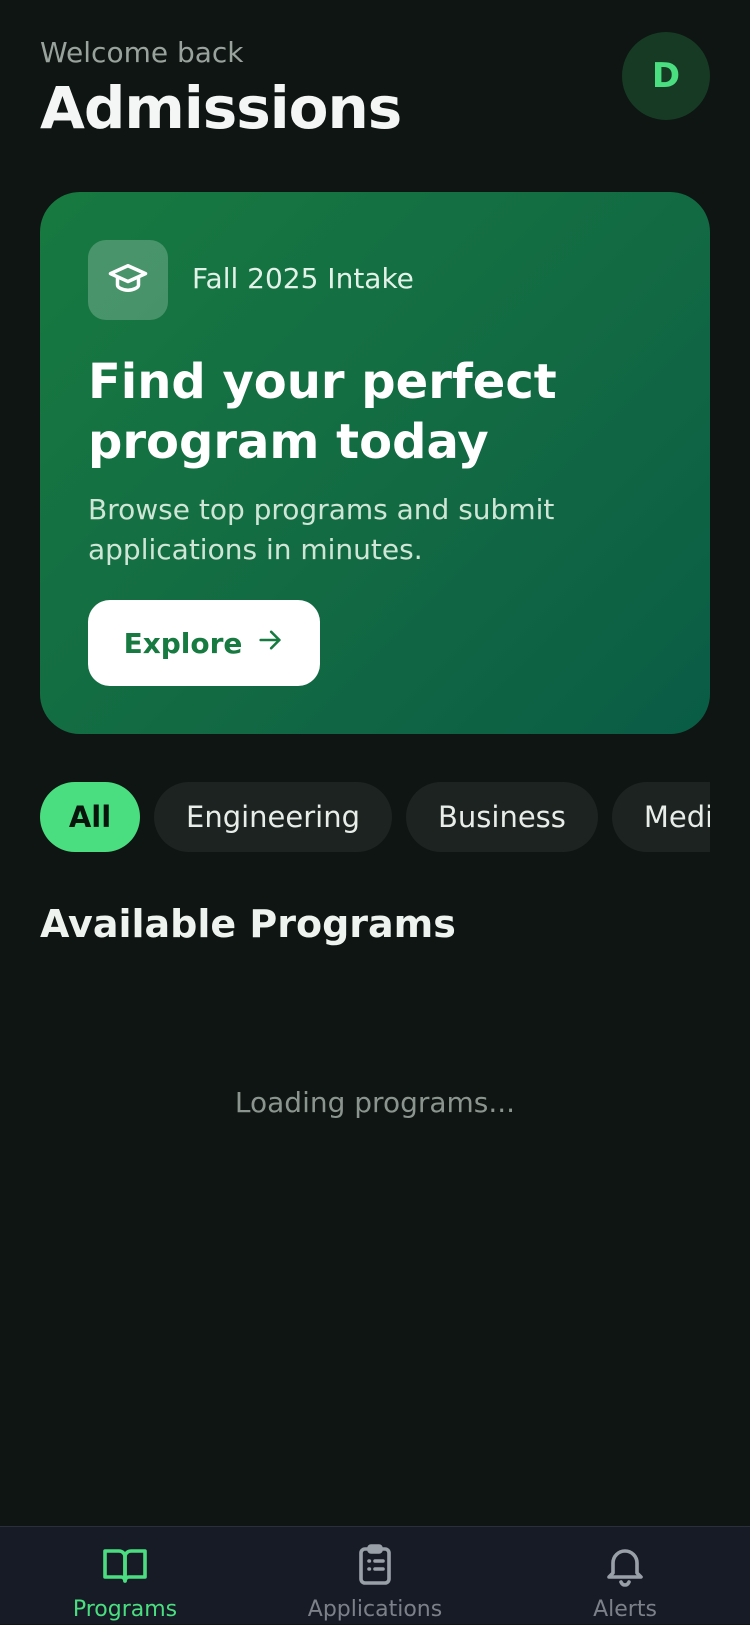 The image size is (750, 1625). Describe the element at coordinates (322, 412) in the screenshot. I see `hero-title: Find your perfect program today` at that location.